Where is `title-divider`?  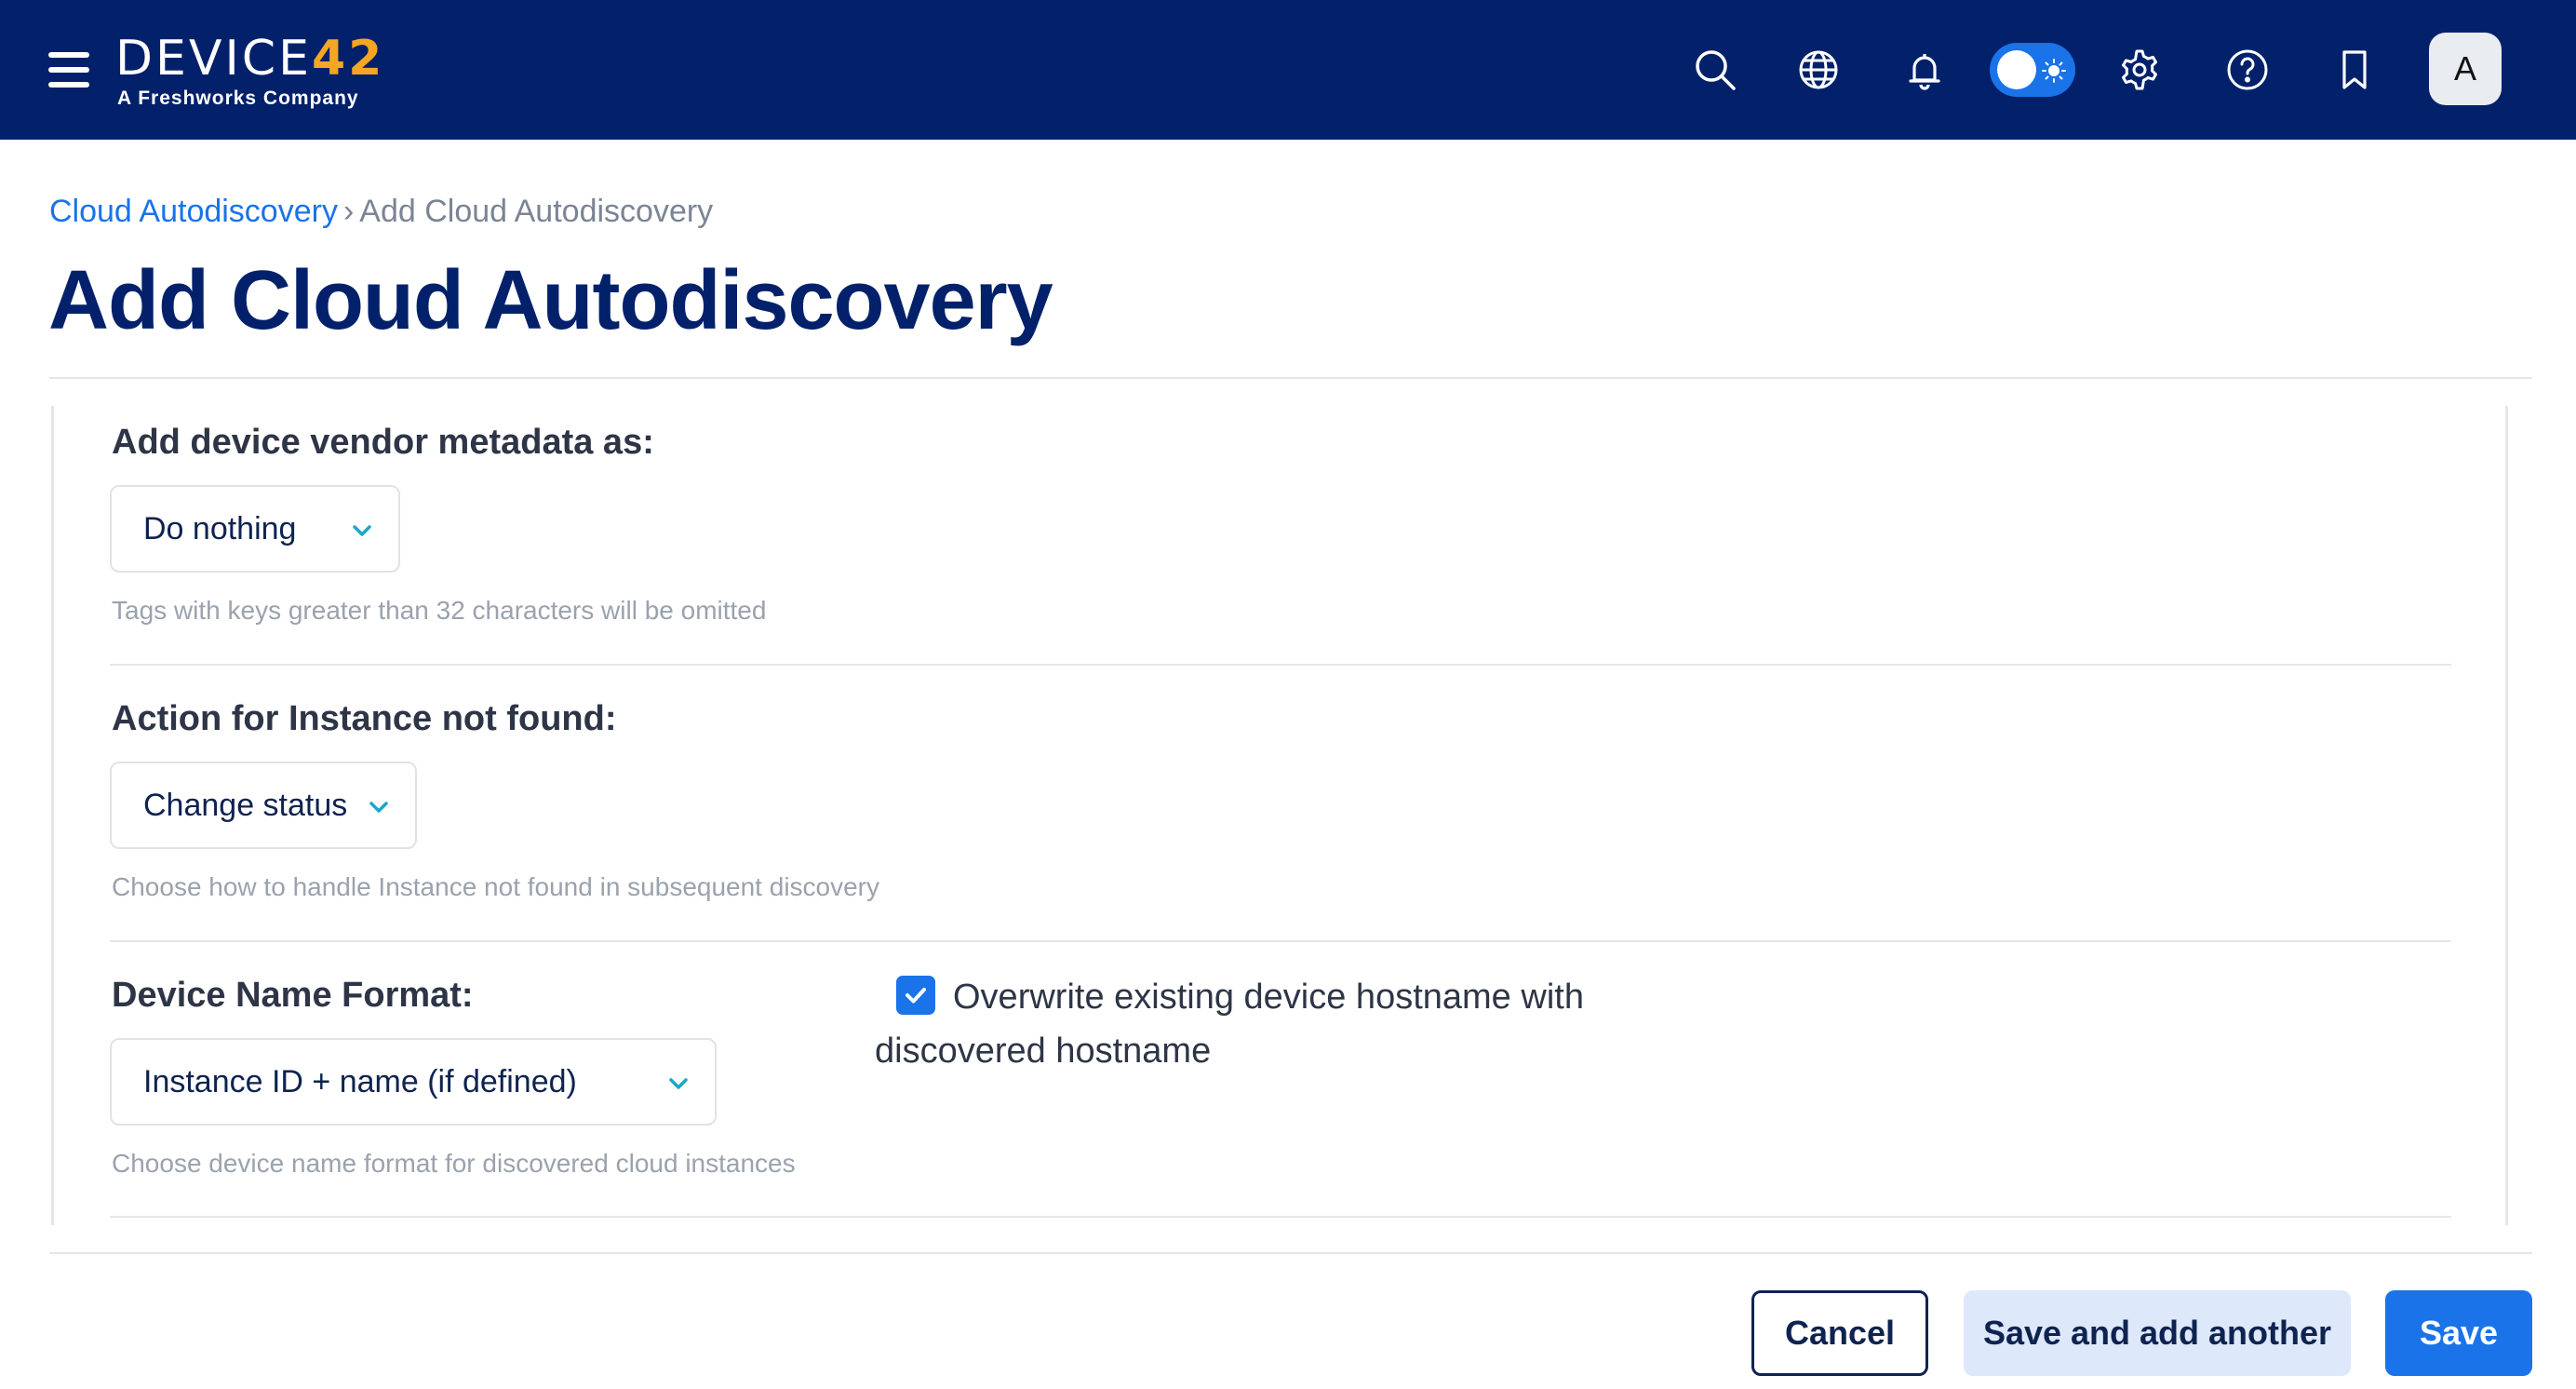 title-divider is located at coordinates (1290, 378).